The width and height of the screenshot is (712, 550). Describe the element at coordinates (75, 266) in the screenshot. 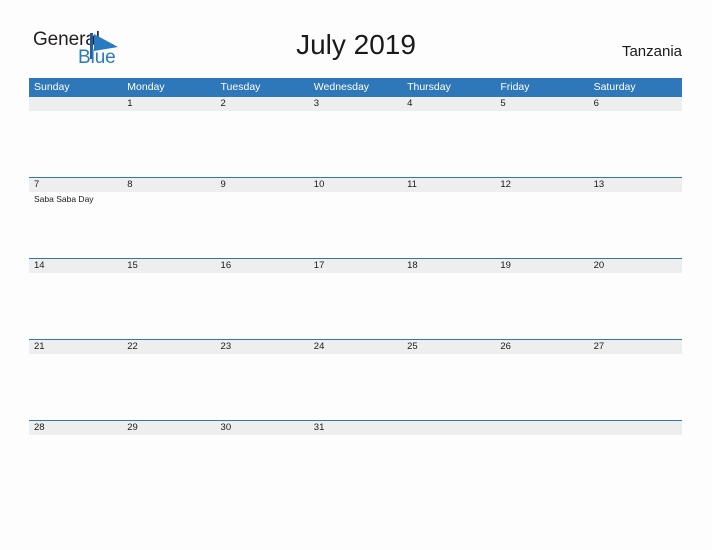

I see `day-number: 14` at that location.